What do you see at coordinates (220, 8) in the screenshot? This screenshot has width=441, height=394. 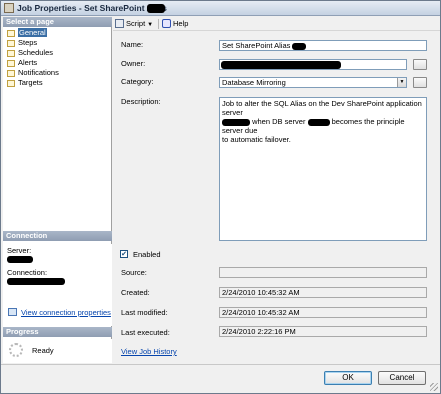 I see `title-bar: Job Properties - Set SharePoint Alias` at bounding box center [220, 8].